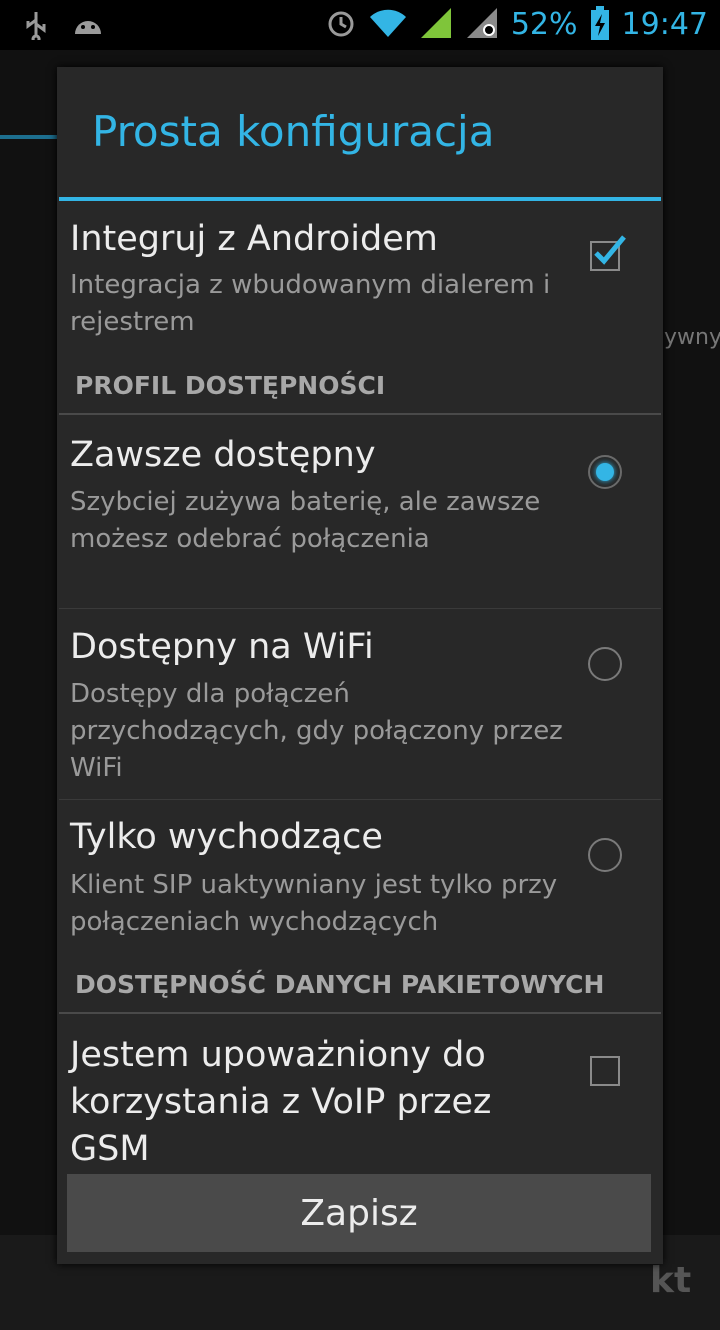 The height and width of the screenshot is (1330, 720). What do you see at coordinates (36, 27) in the screenshot?
I see `usb-icon` at bounding box center [36, 27].